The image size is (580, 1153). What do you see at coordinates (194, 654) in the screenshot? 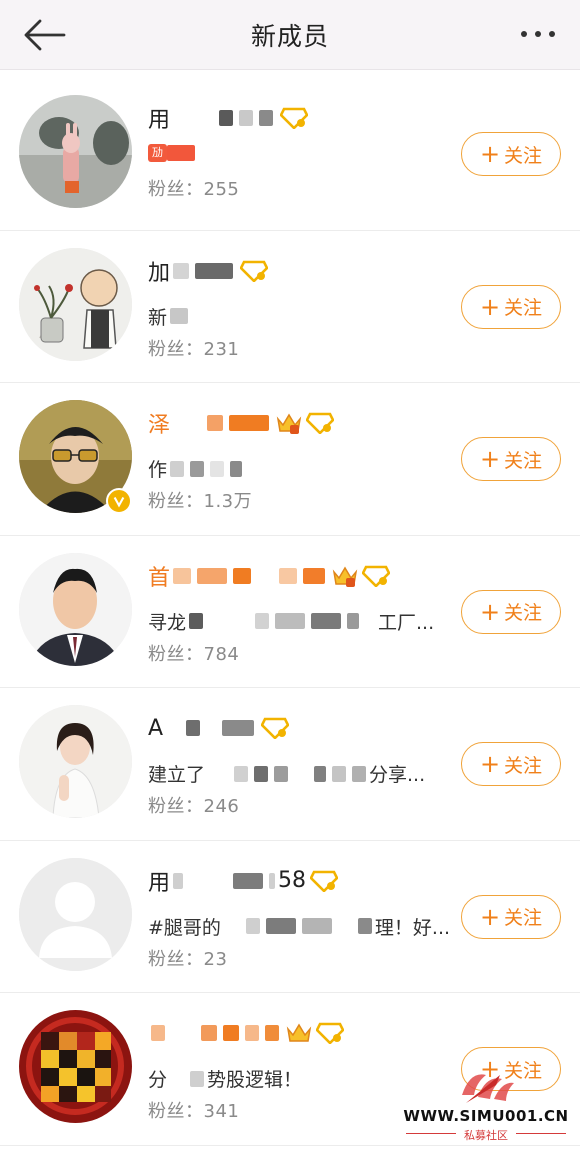
I see `follower-count: 粉丝：784` at bounding box center [194, 654].